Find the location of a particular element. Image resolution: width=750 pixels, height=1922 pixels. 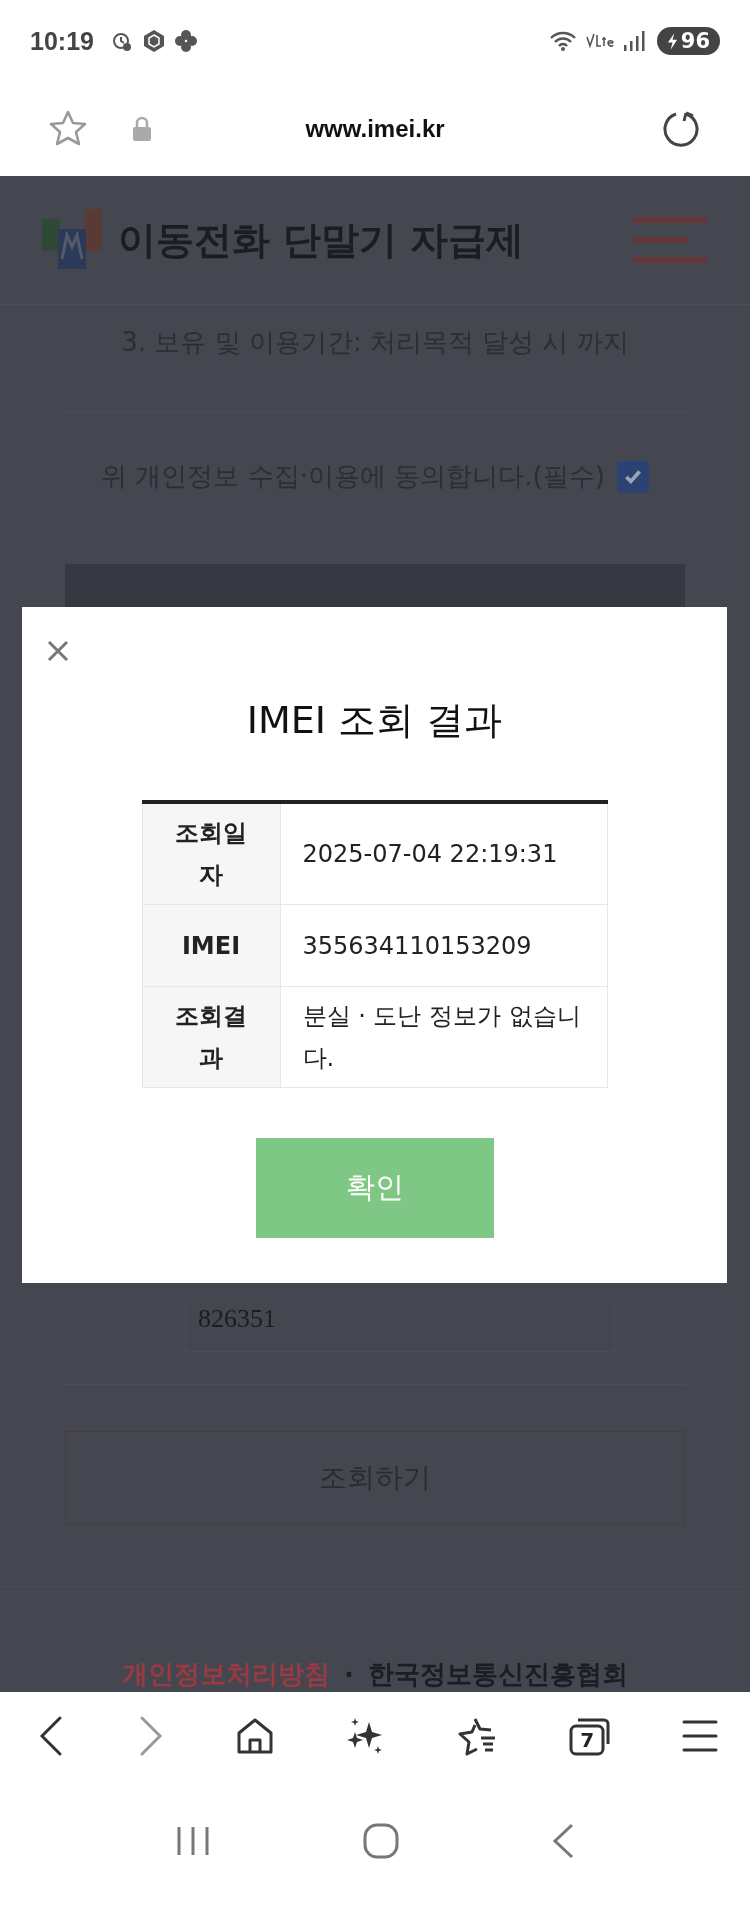

cube-icon is located at coordinates (153, 41).